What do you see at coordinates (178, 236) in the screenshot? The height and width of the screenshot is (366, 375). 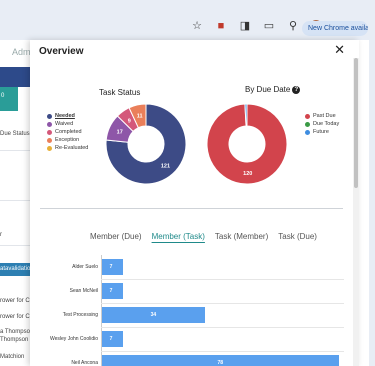 I see `tab-member-task: Member (Task)` at bounding box center [178, 236].